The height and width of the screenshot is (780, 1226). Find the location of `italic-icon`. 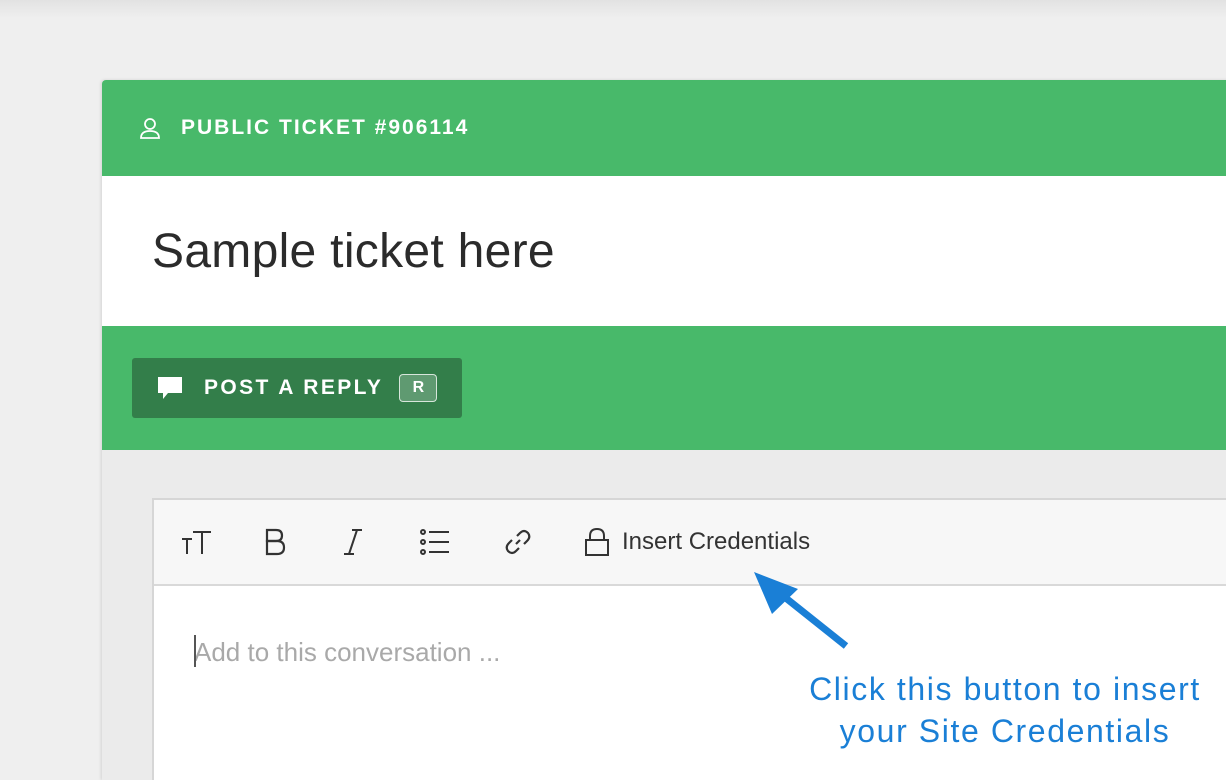

italic-icon is located at coordinates (353, 542).